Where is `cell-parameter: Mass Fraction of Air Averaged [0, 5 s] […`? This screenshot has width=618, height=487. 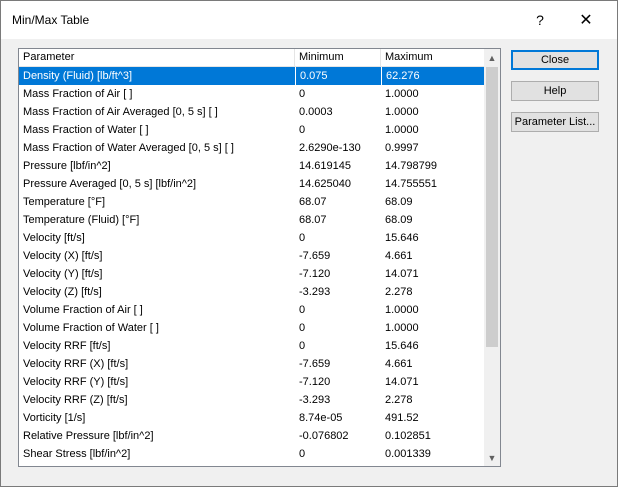 cell-parameter: Mass Fraction of Air Averaged [0, 5 s] [… is located at coordinates (120, 112).